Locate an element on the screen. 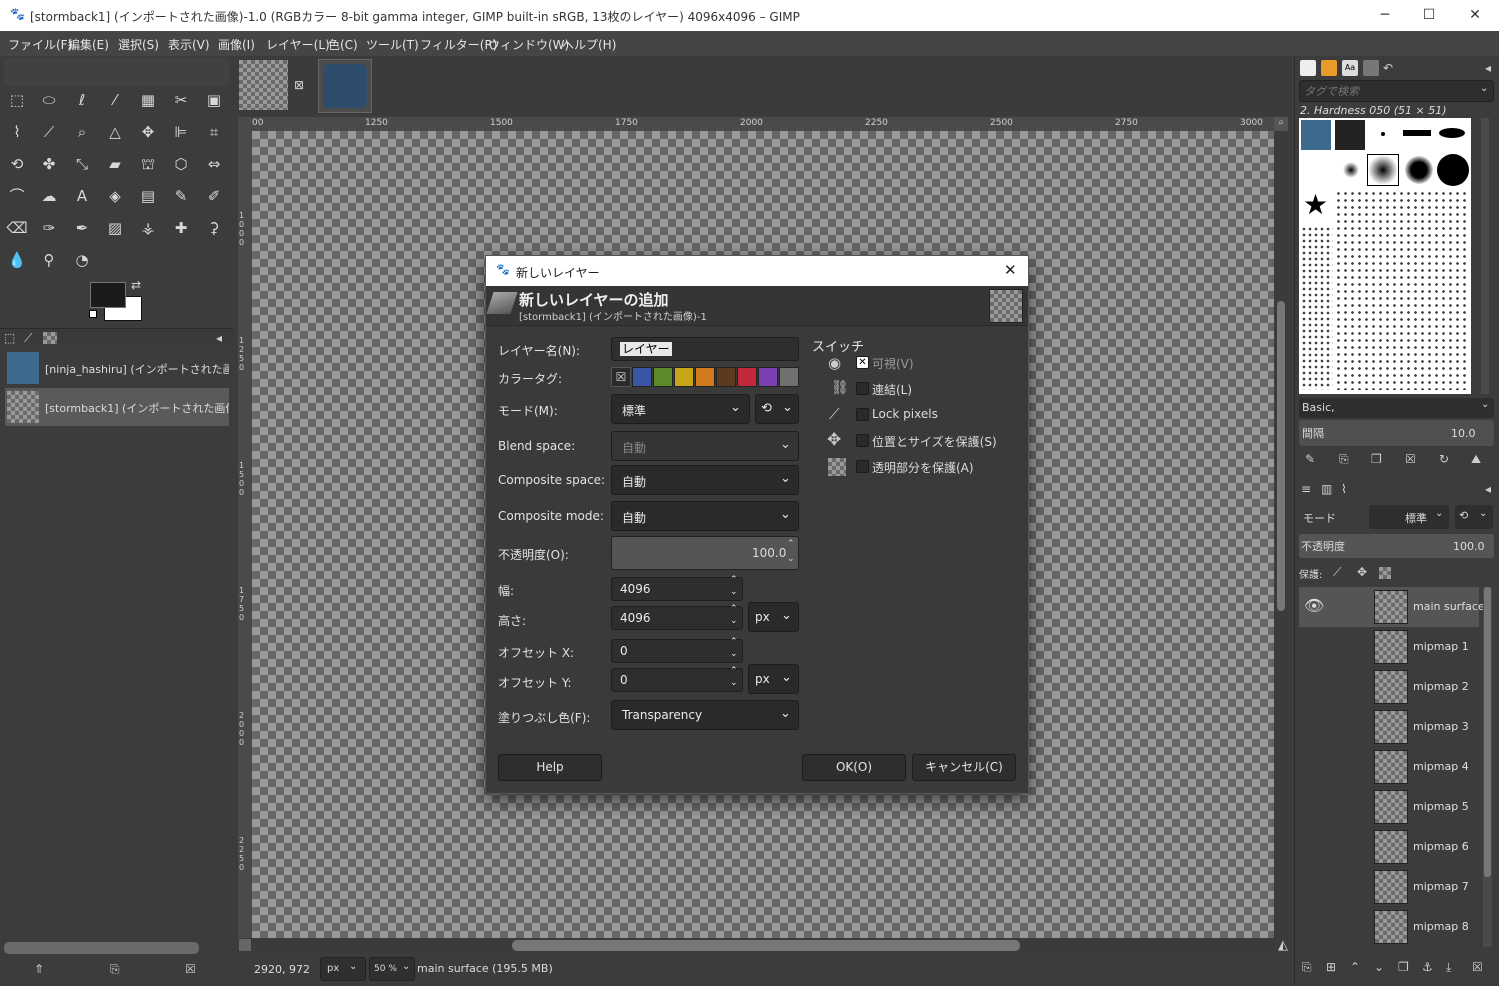 This screenshot has height=986, width=1499. color-tag-red is located at coordinates (747, 377).